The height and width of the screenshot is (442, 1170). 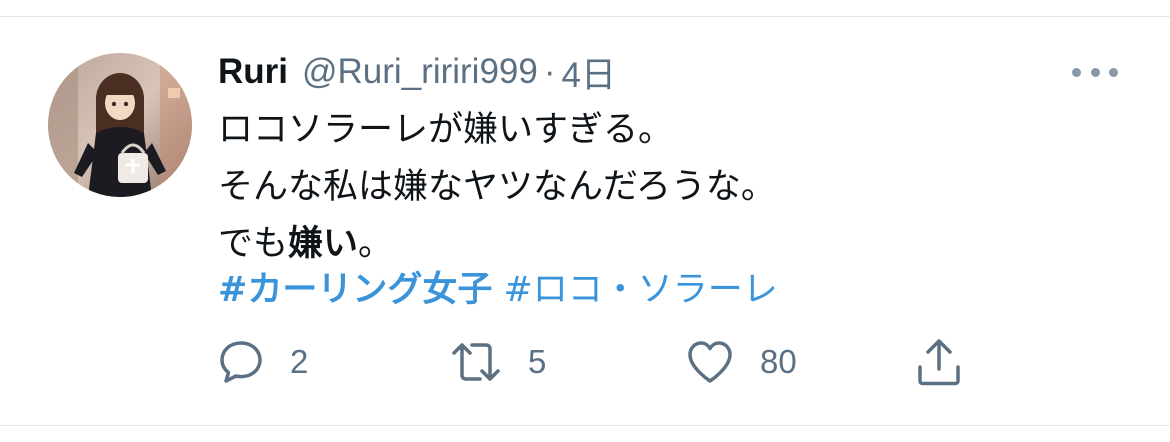 I want to click on reply-icon, so click(x=241, y=362).